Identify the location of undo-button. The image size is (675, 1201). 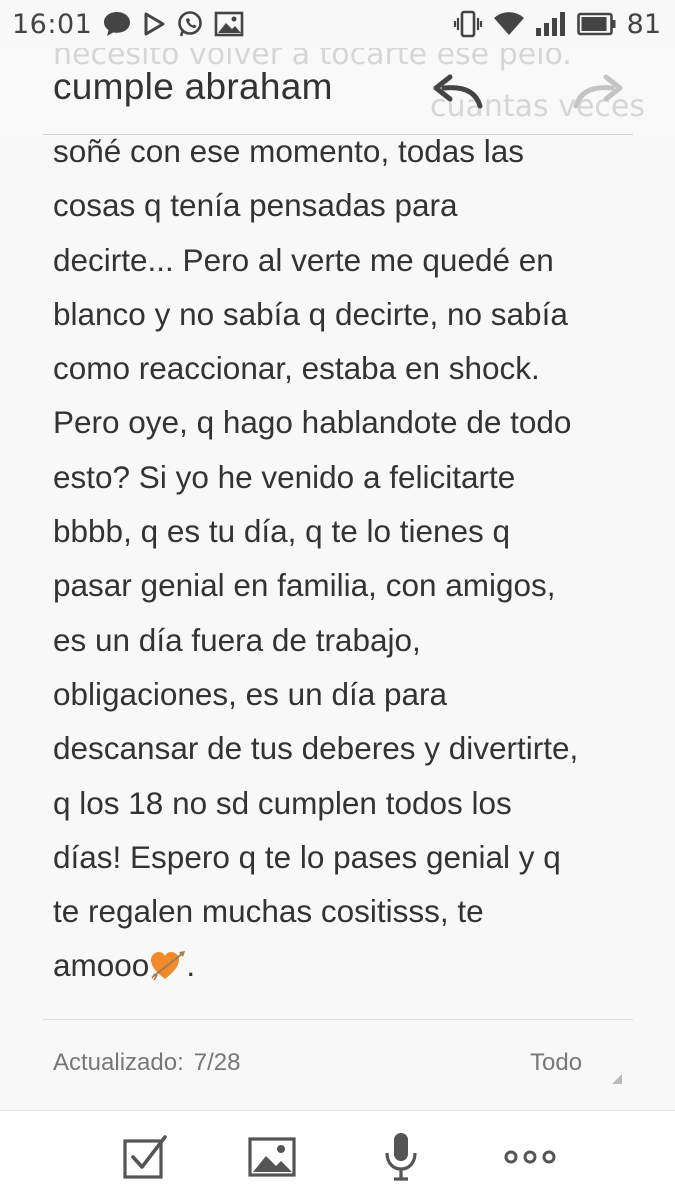
(458, 92).